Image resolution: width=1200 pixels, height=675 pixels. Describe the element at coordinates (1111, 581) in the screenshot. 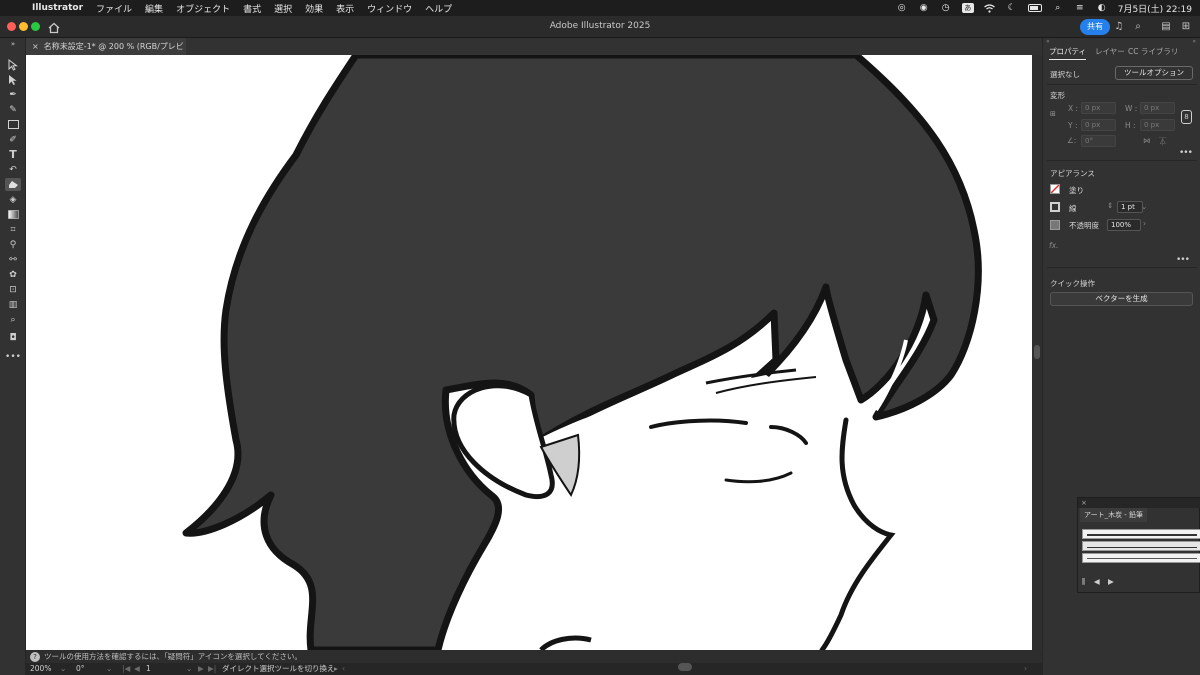

I see `next-library-icon: ▶` at that location.